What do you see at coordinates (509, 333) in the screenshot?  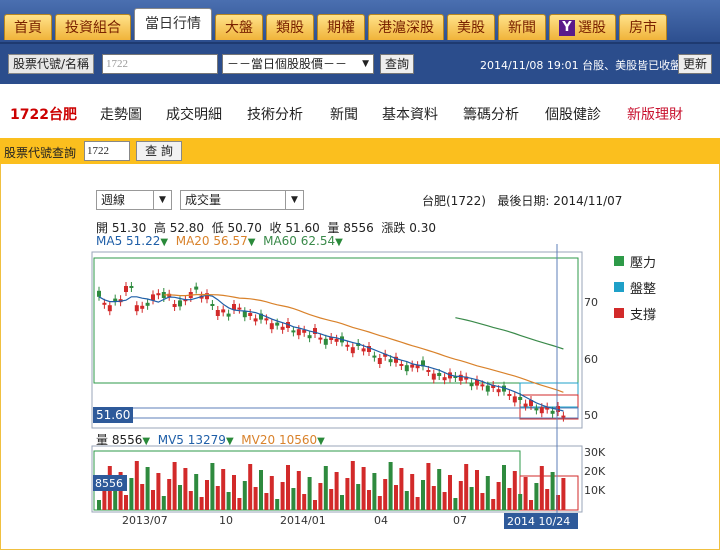 I see `ma60-line` at bounding box center [509, 333].